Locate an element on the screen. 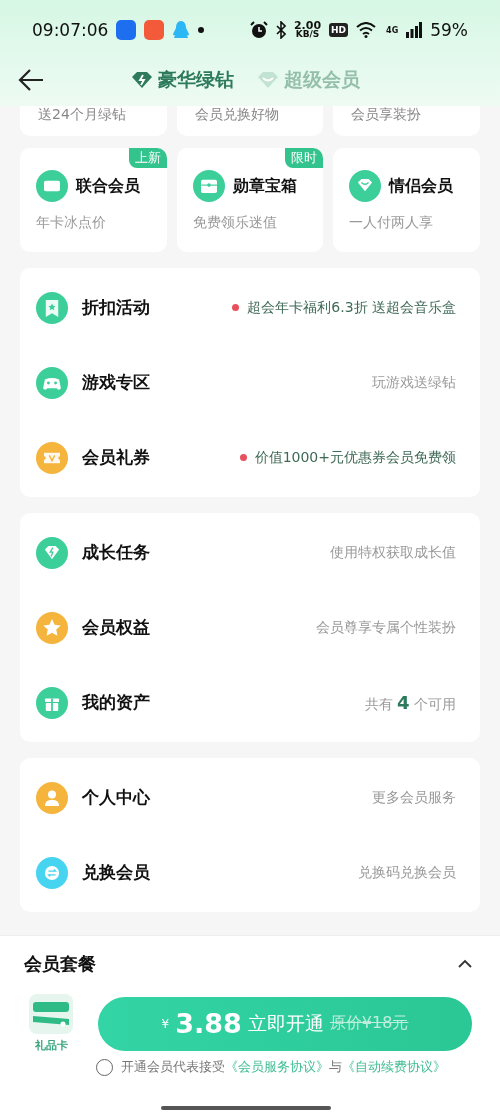 This screenshot has width=500, height=1118. row-hint: 更多会员服务 is located at coordinates (414, 797).